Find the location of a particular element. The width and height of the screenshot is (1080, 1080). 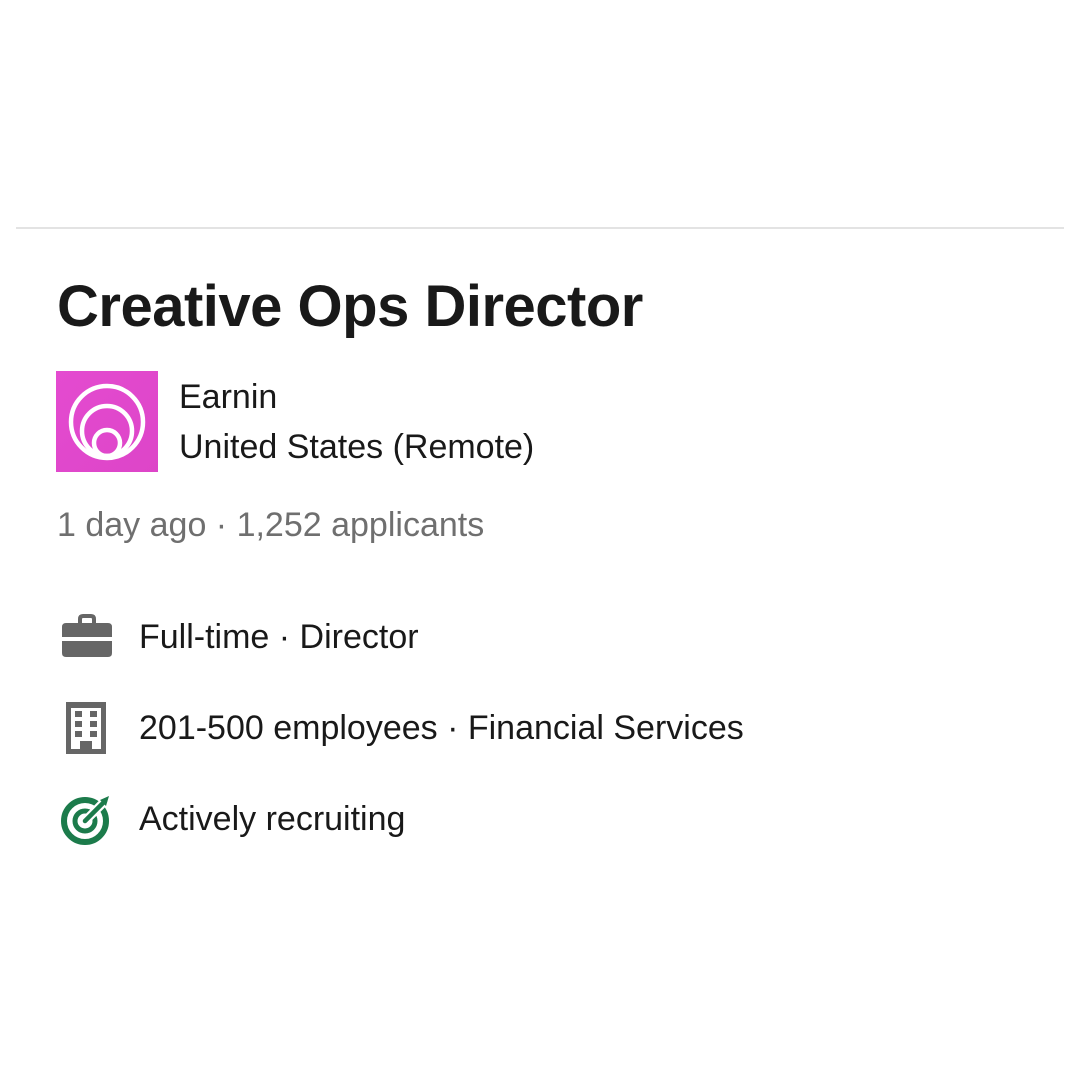

company-logo is located at coordinates (107, 421).